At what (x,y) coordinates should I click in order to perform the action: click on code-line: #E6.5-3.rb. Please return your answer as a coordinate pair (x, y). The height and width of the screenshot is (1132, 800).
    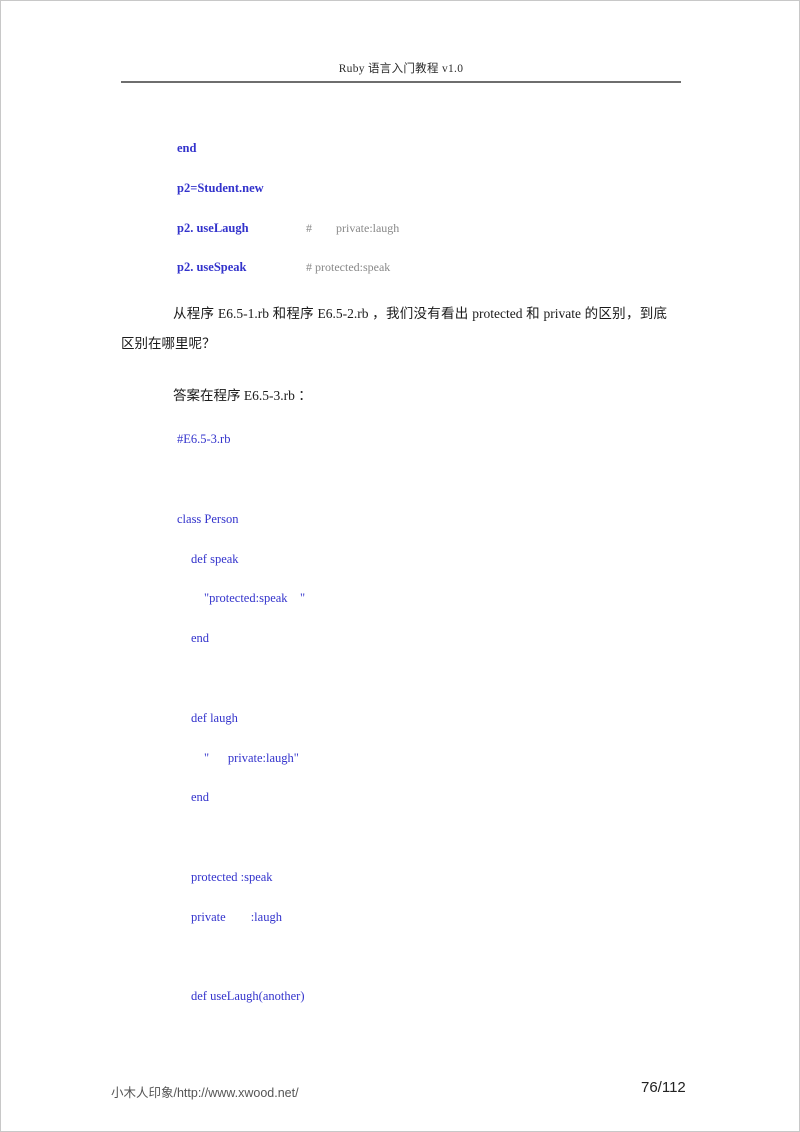
    Looking at the image, I should click on (204, 439).